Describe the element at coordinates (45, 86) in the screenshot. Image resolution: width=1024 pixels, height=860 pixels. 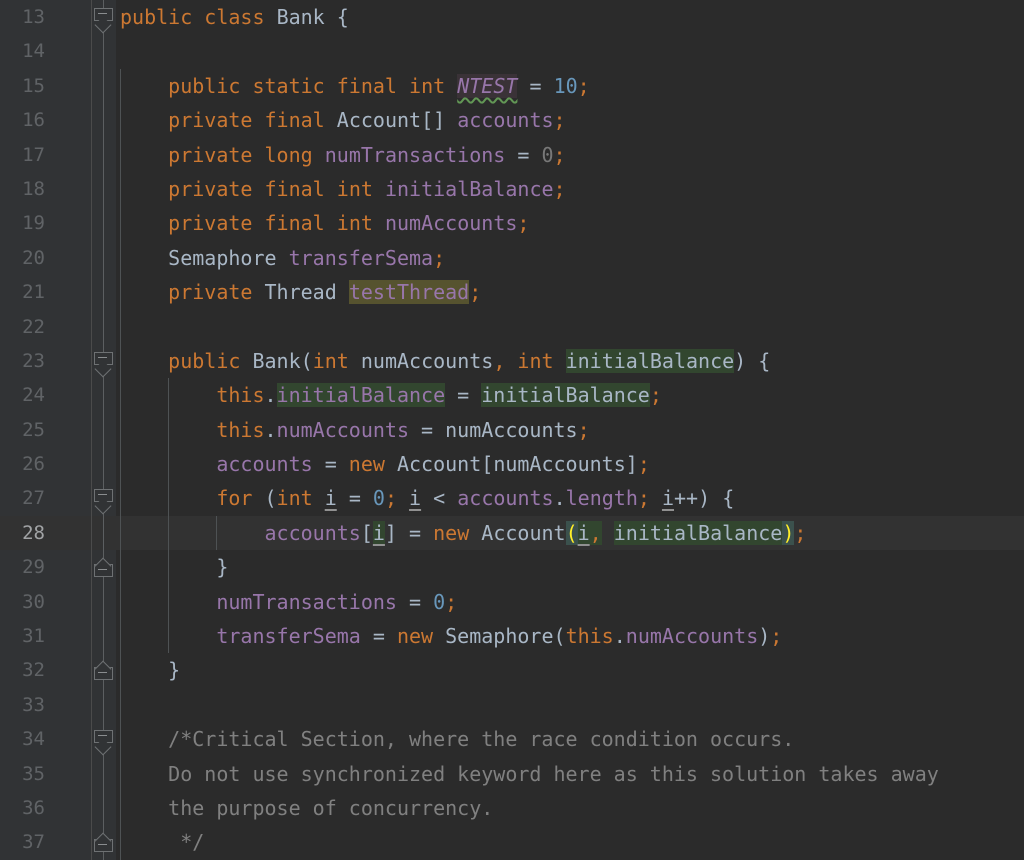
I see `gutter-line-15: 15` at that location.